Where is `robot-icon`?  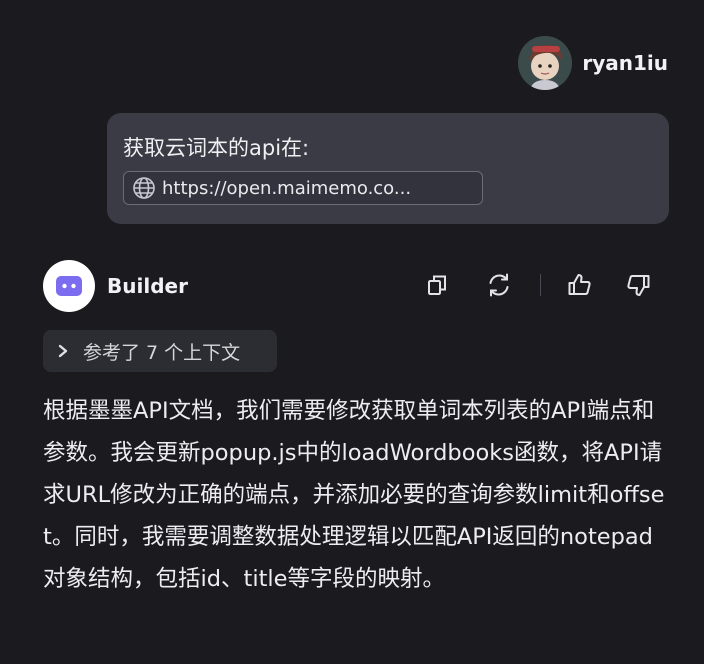 robot-icon is located at coordinates (69, 286).